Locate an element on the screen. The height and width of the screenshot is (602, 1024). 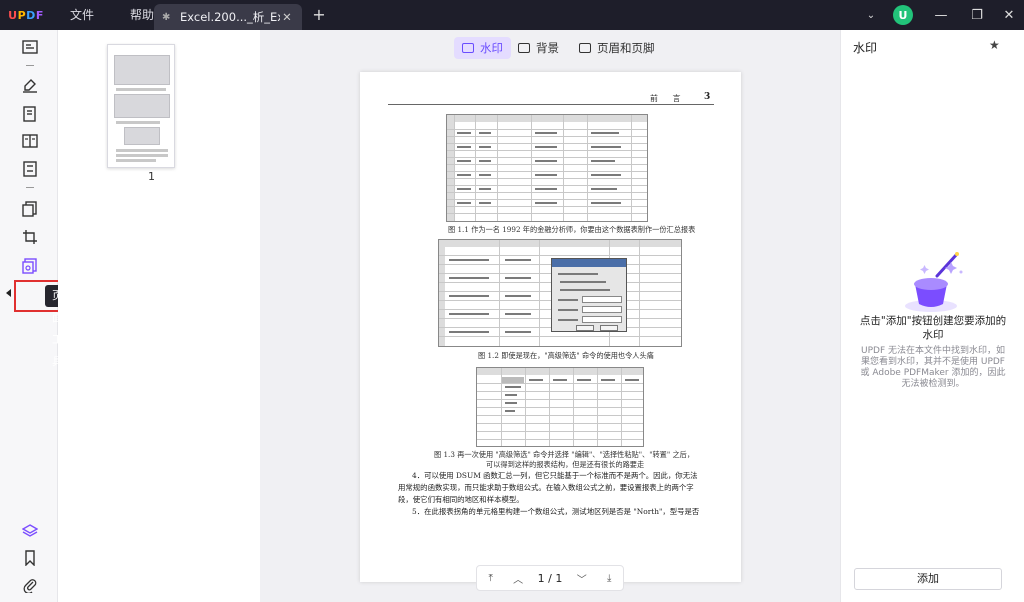
add-watermark-button: 添加 is located at coordinates (928, 579).